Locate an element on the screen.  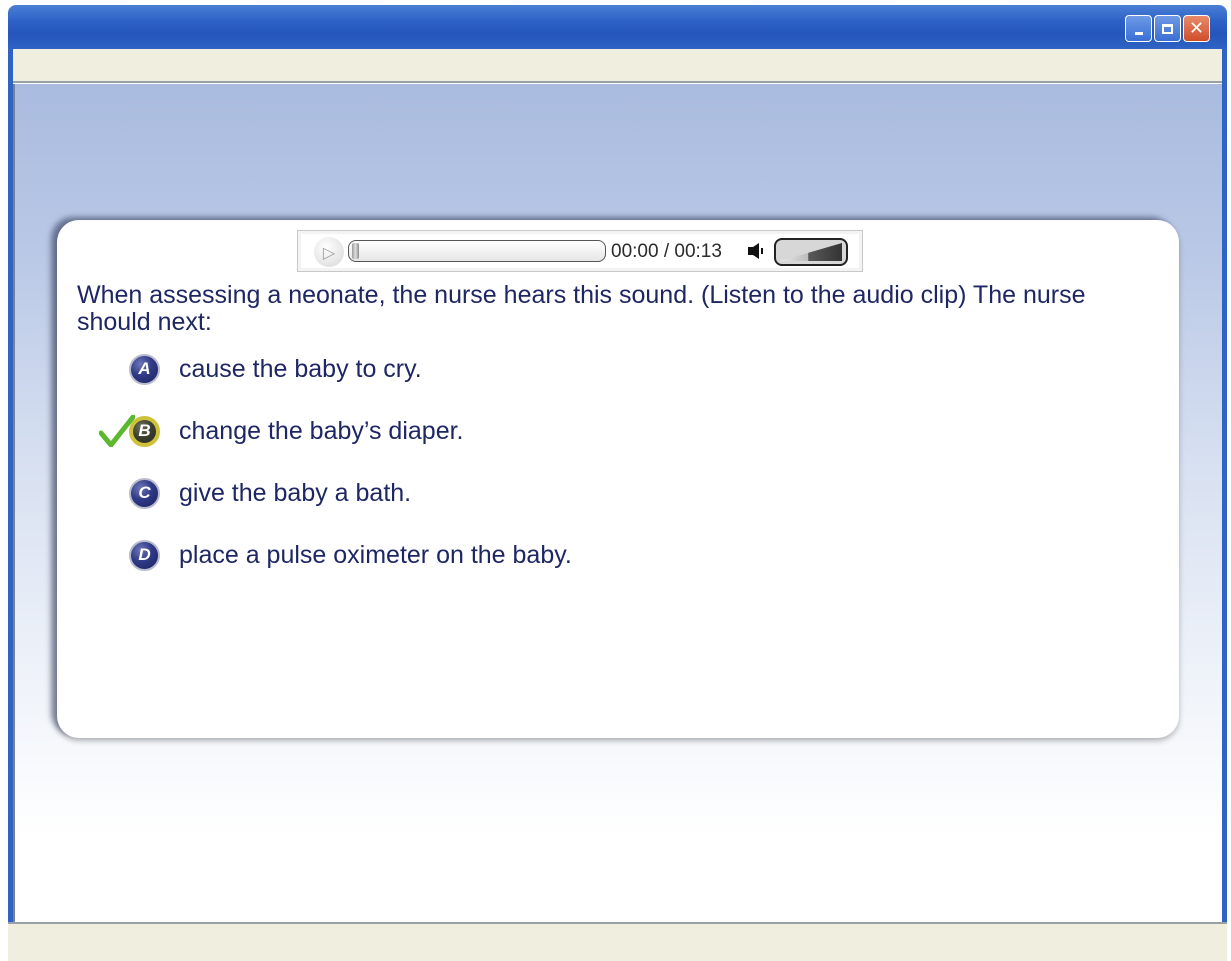
play-icon: ▷ is located at coordinates (329, 252).